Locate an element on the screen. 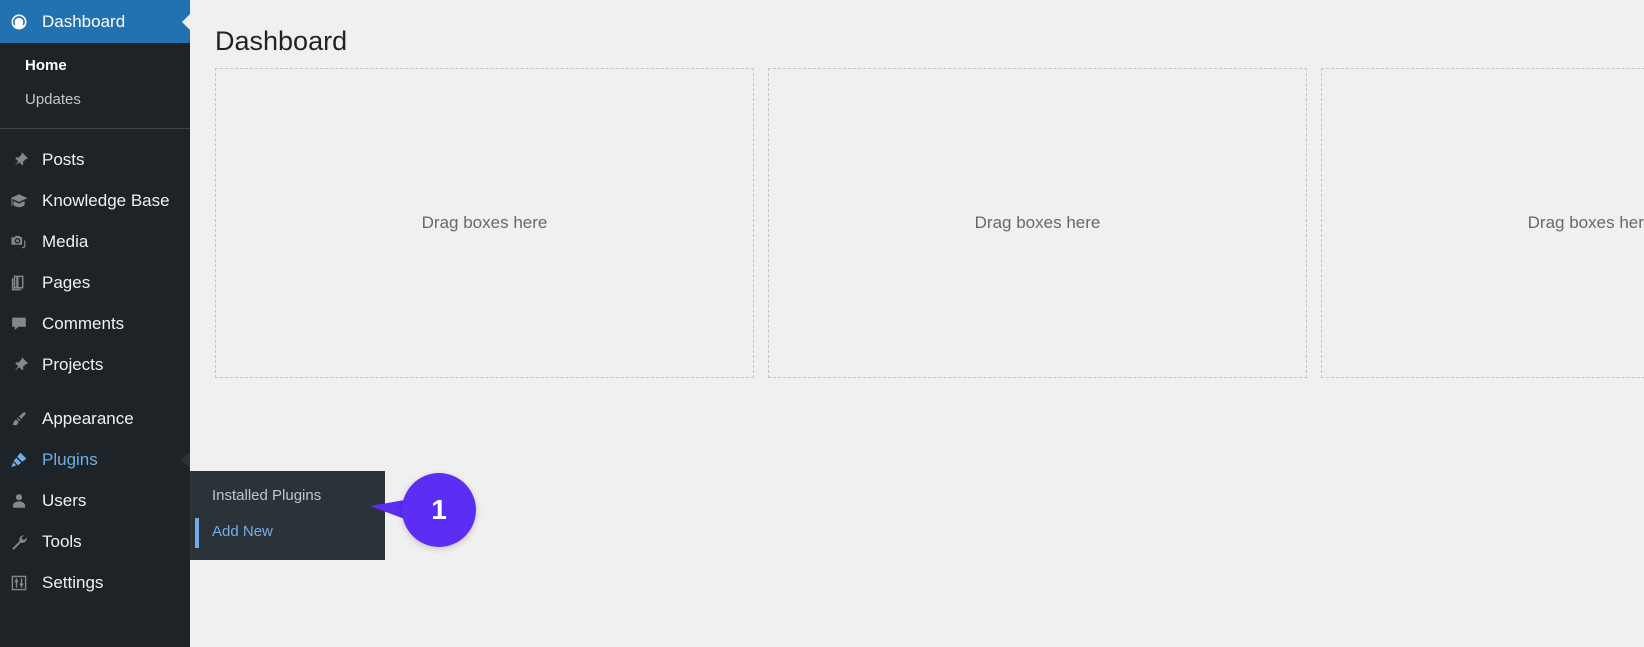 This screenshot has width=1644, height=647. sidebar-item-label: Comments is located at coordinates (83, 323).